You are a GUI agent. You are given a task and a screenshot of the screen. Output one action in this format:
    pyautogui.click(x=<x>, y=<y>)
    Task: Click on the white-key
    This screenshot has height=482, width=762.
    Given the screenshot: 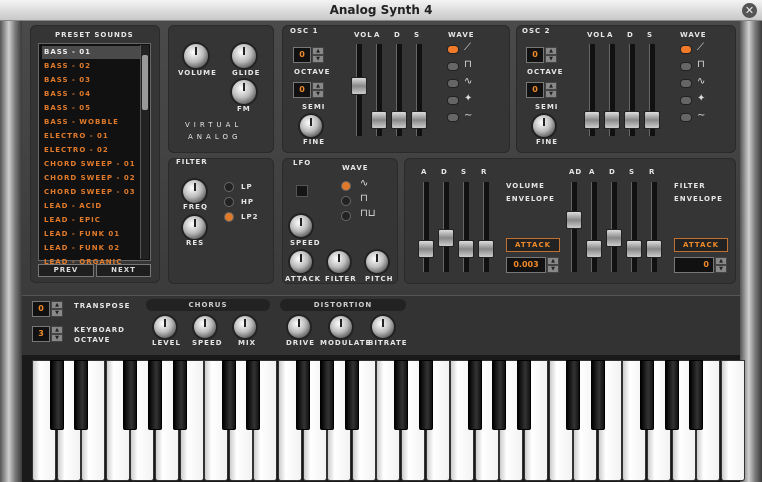 What is the action you would take?
    pyautogui.click(x=732, y=420)
    